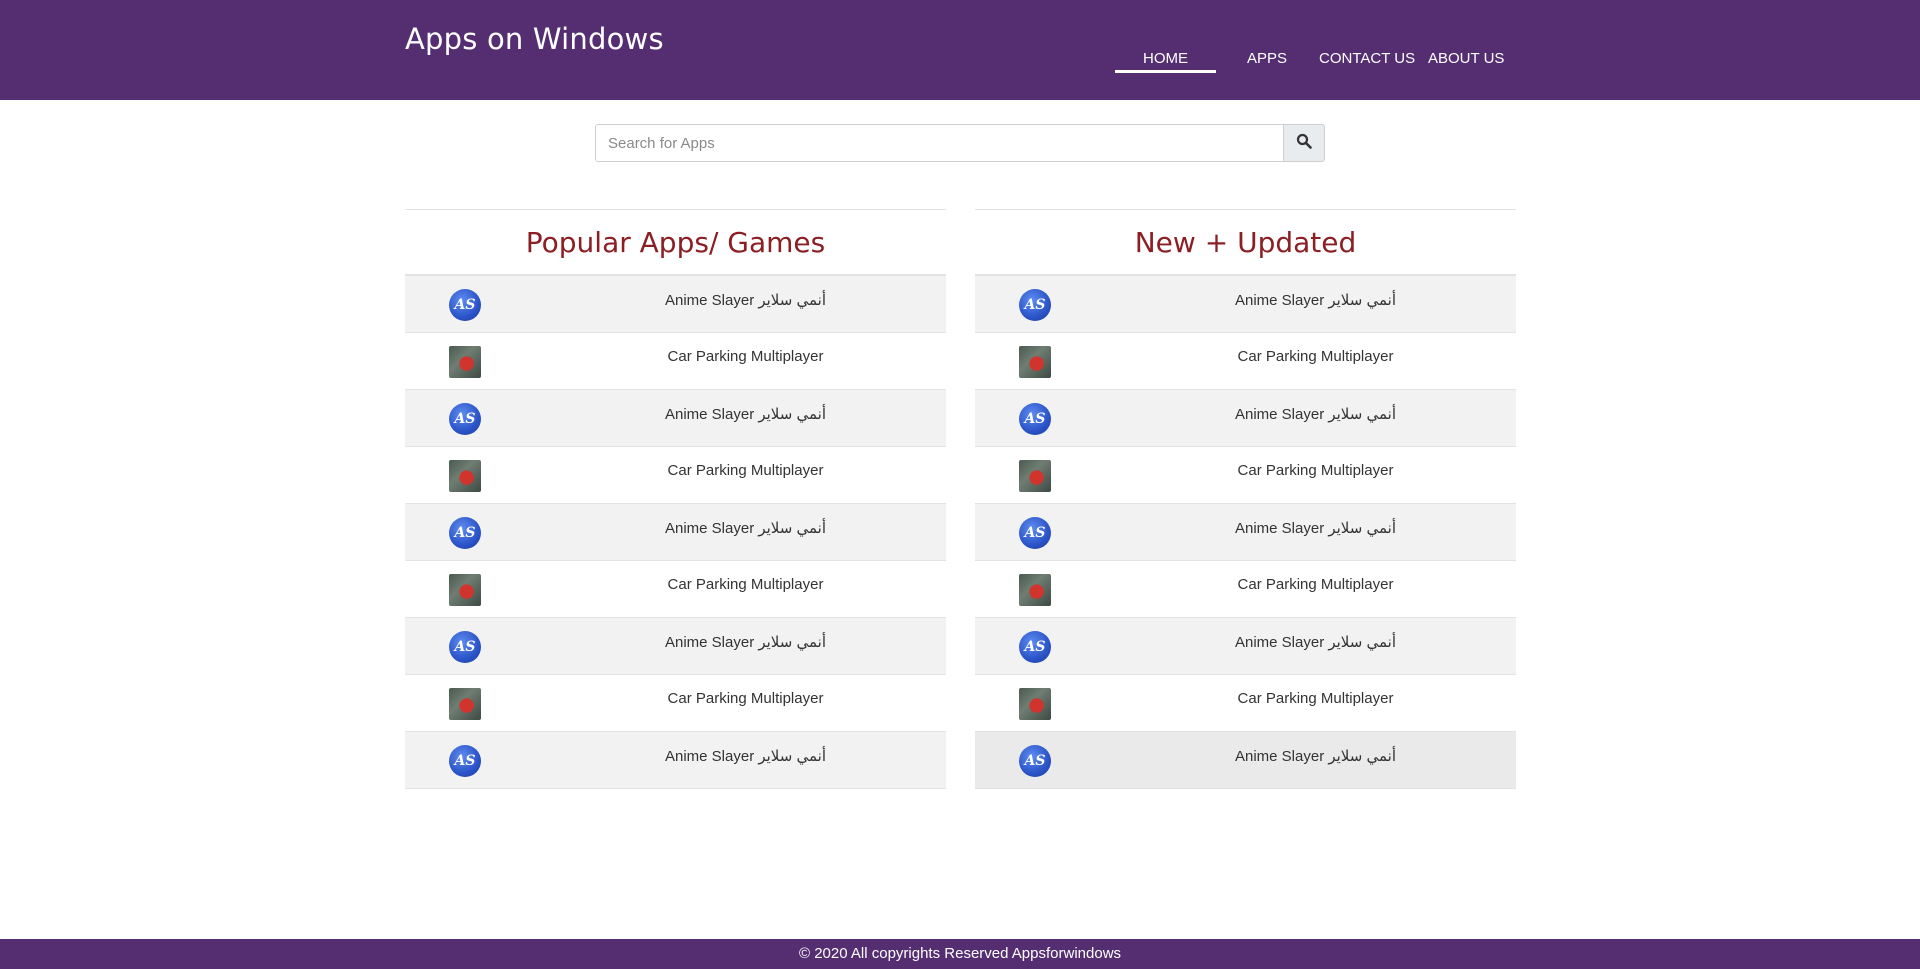  I want to click on nav-contact-us: CONTACT US, so click(1367, 58).